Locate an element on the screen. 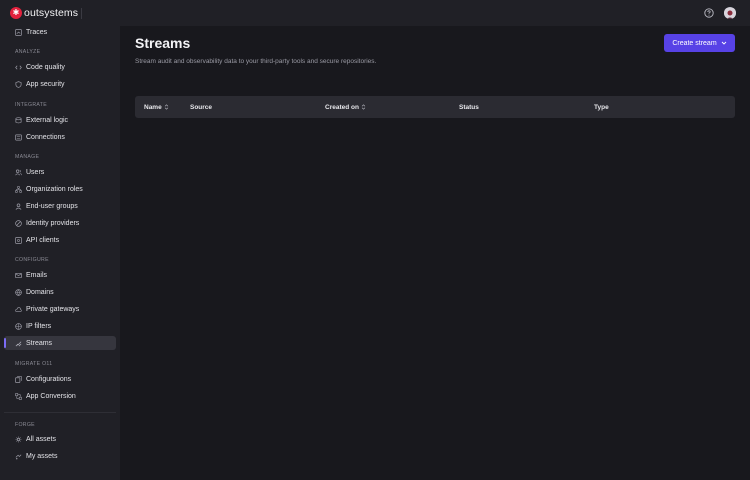 Image resolution: width=750 pixels, height=480 pixels. sidebar-item-organization-roles: Organization roles is located at coordinates (60, 189).